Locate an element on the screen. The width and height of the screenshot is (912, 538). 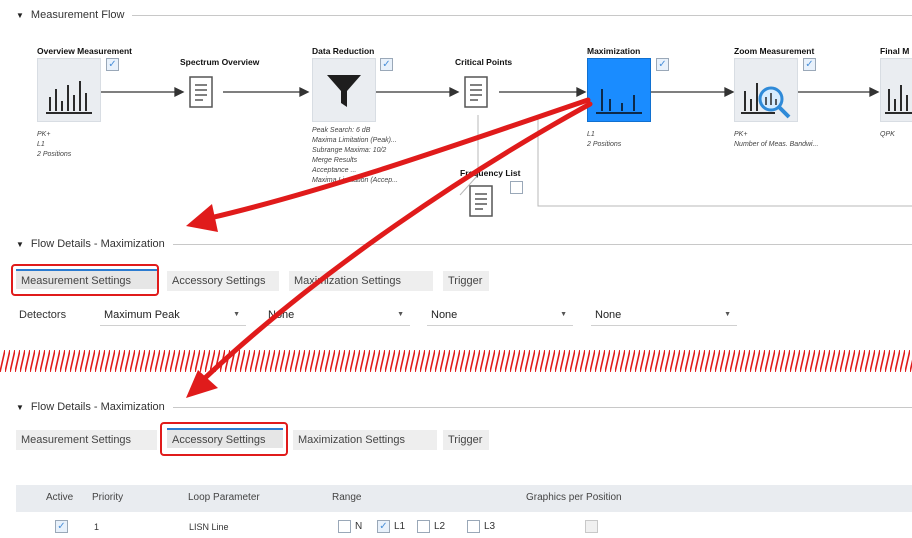
node-title-maximization: Maximization is located at coordinates (614, 51).